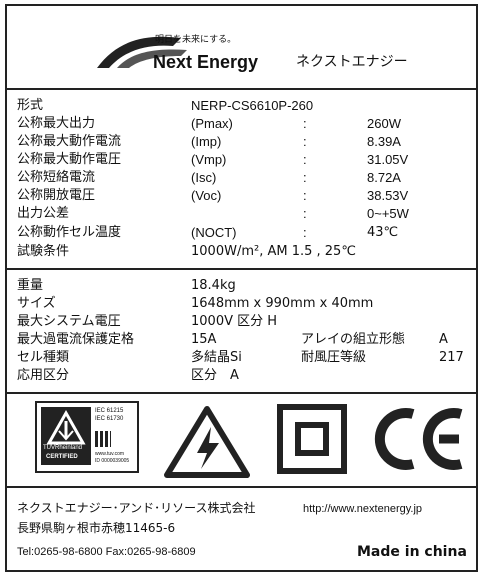 The width and height of the screenshot is (487, 579). Describe the element at coordinates (384, 123) in the screenshot. I see `spec-value: 260W` at that location.